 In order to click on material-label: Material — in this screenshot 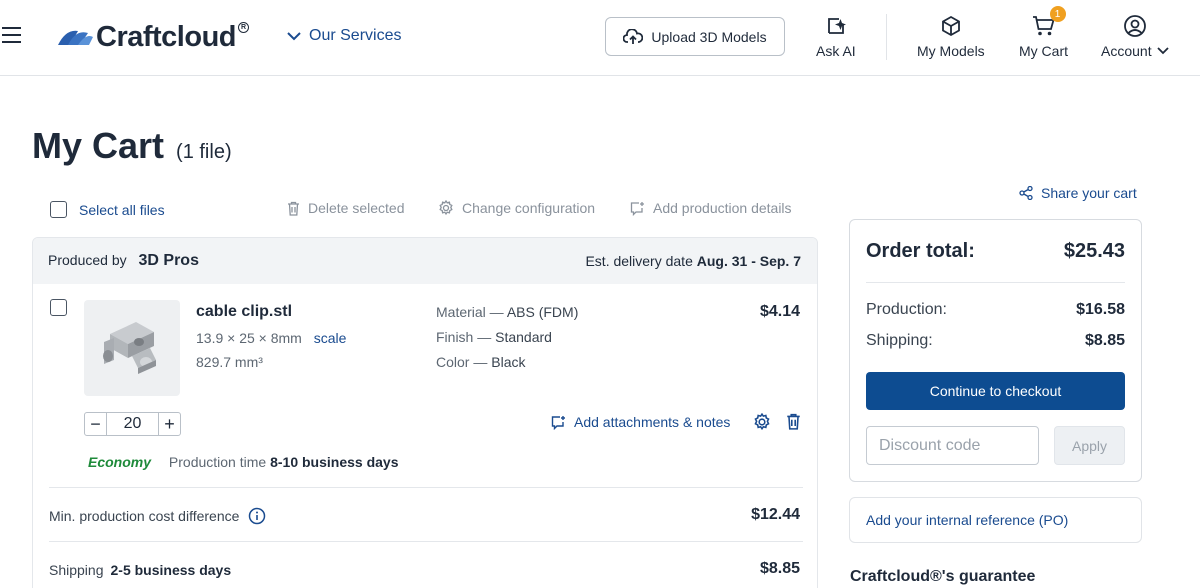, I will do `click(470, 312)`.